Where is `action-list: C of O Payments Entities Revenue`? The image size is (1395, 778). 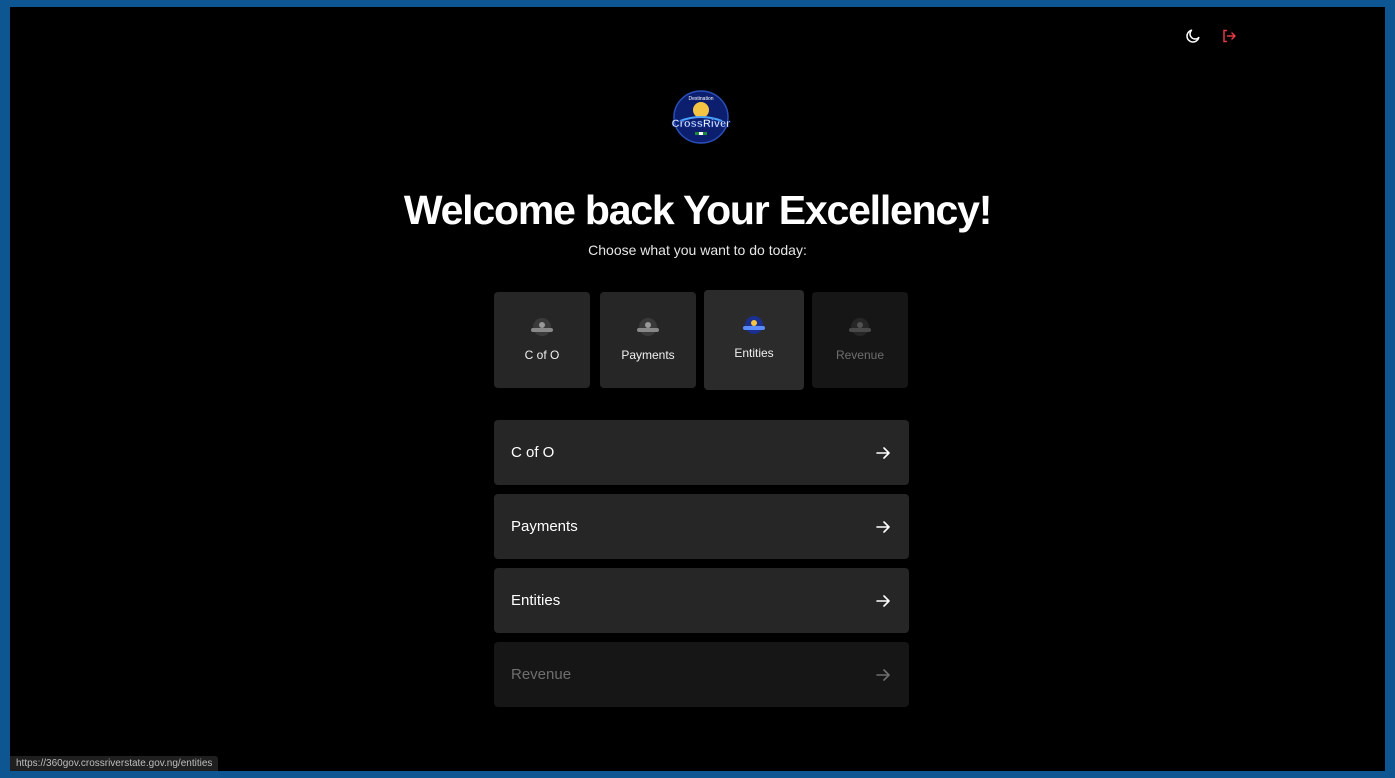
action-list: C of O Payments Entities Revenue is located at coordinates (701, 568).